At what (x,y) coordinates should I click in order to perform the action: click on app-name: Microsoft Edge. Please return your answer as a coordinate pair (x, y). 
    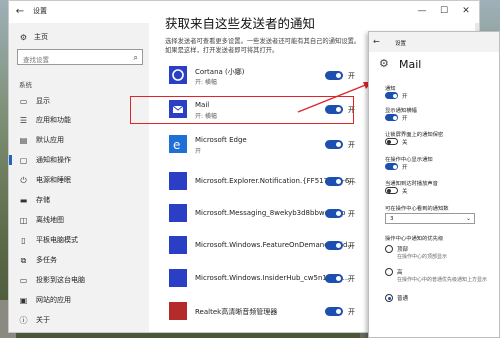
    Looking at the image, I should click on (221, 140).